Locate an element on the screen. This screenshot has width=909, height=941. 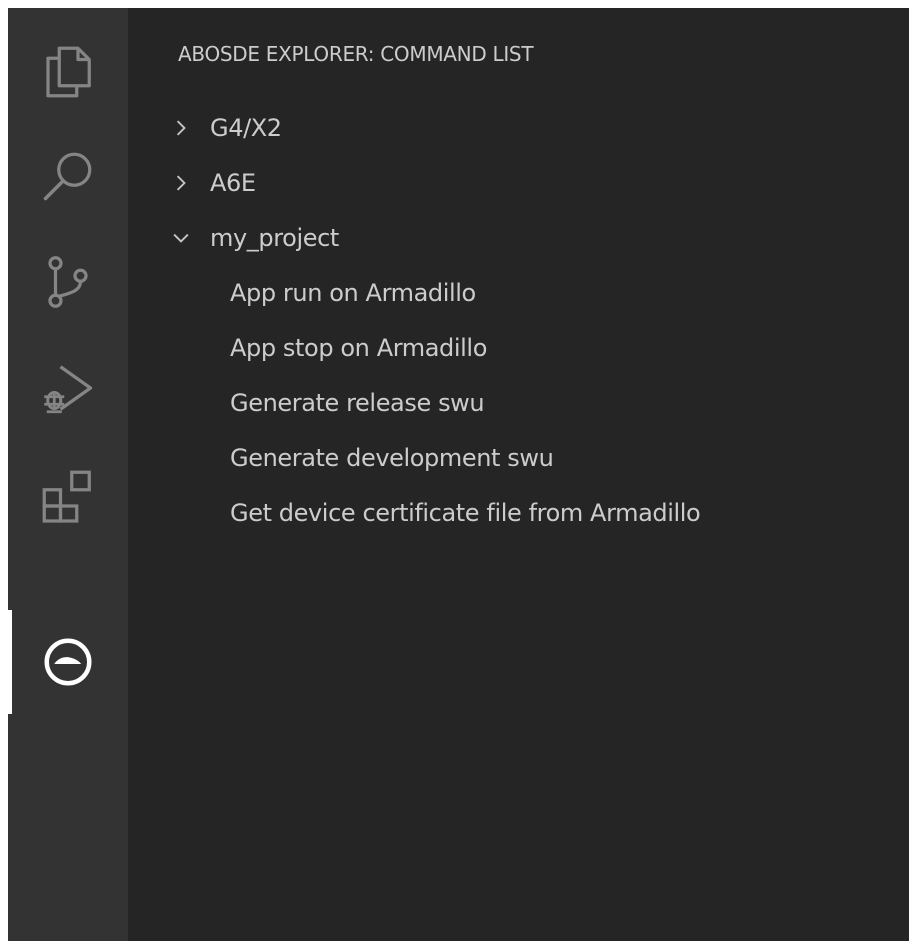
activity-run-debug is located at coordinates (68, 388).